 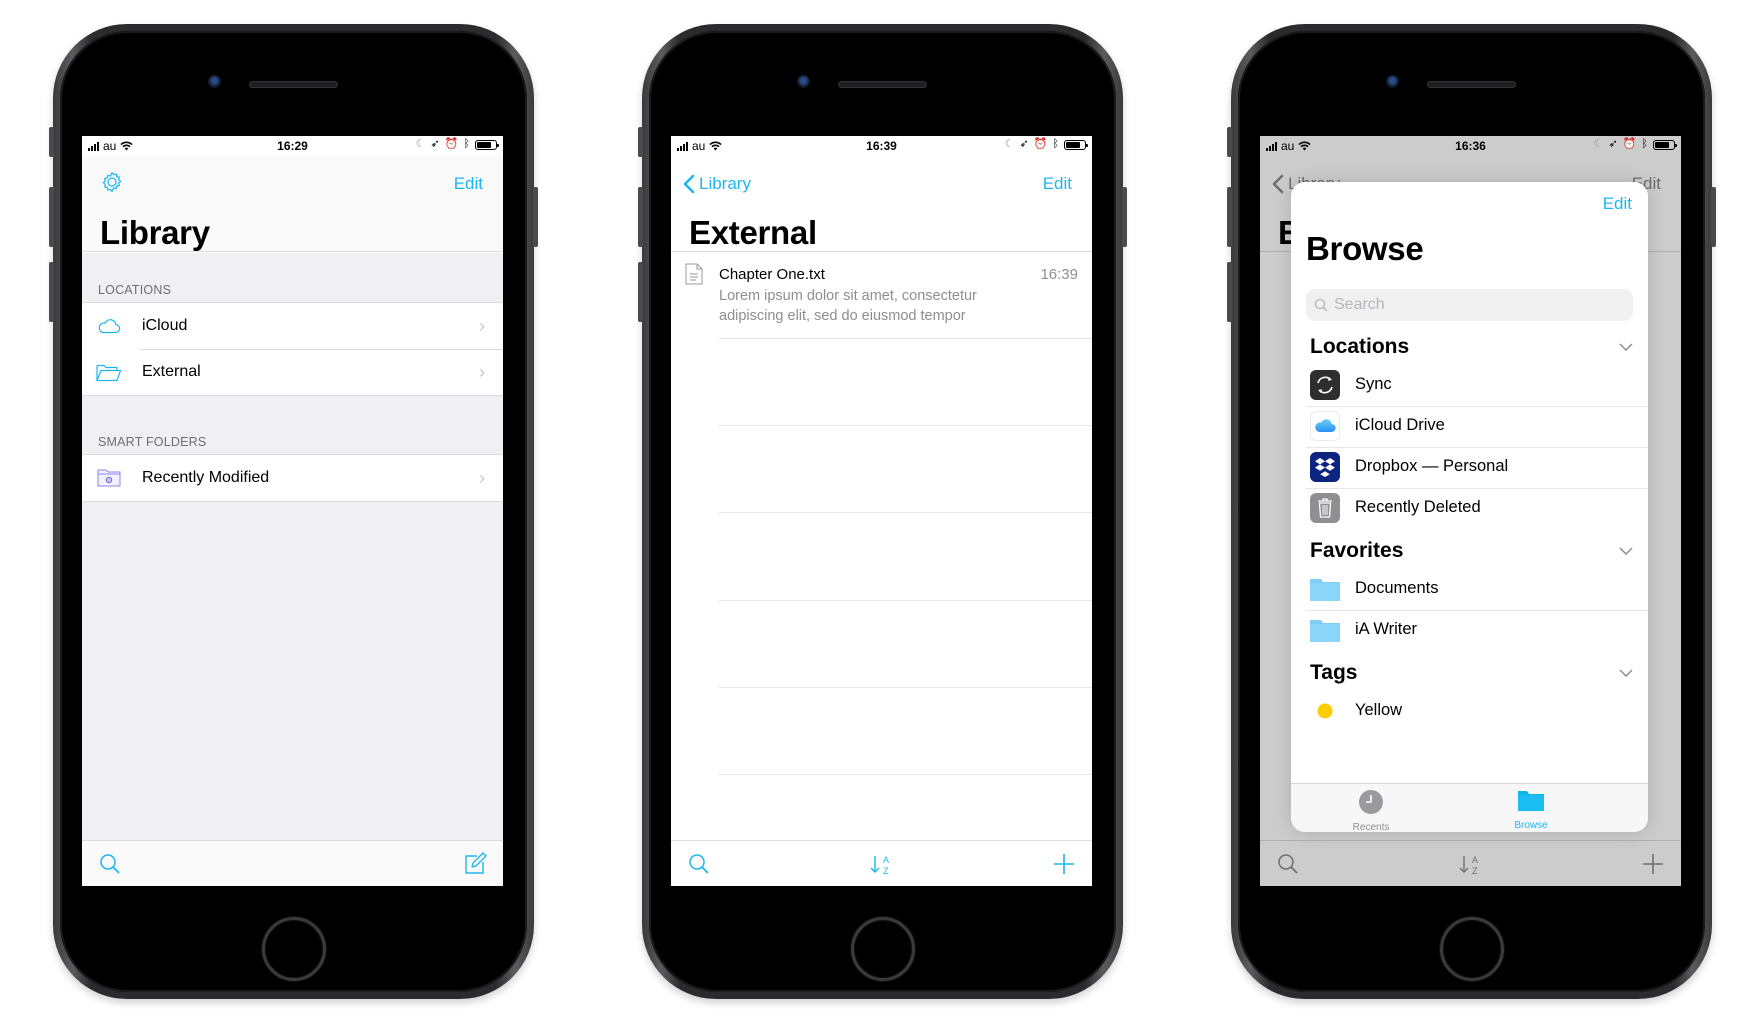 I want to click on location-sync: Sync, so click(x=1477, y=384).